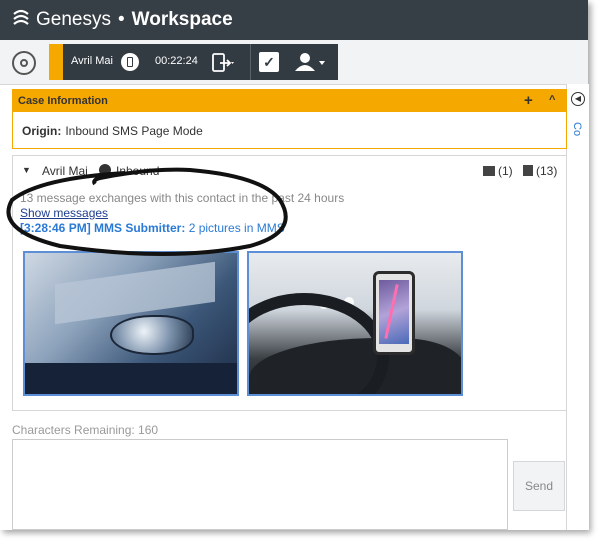  What do you see at coordinates (92, 61) in the screenshot?
I see `interaction-contact-name: Avril Mai` at bounding box center [92, 61].